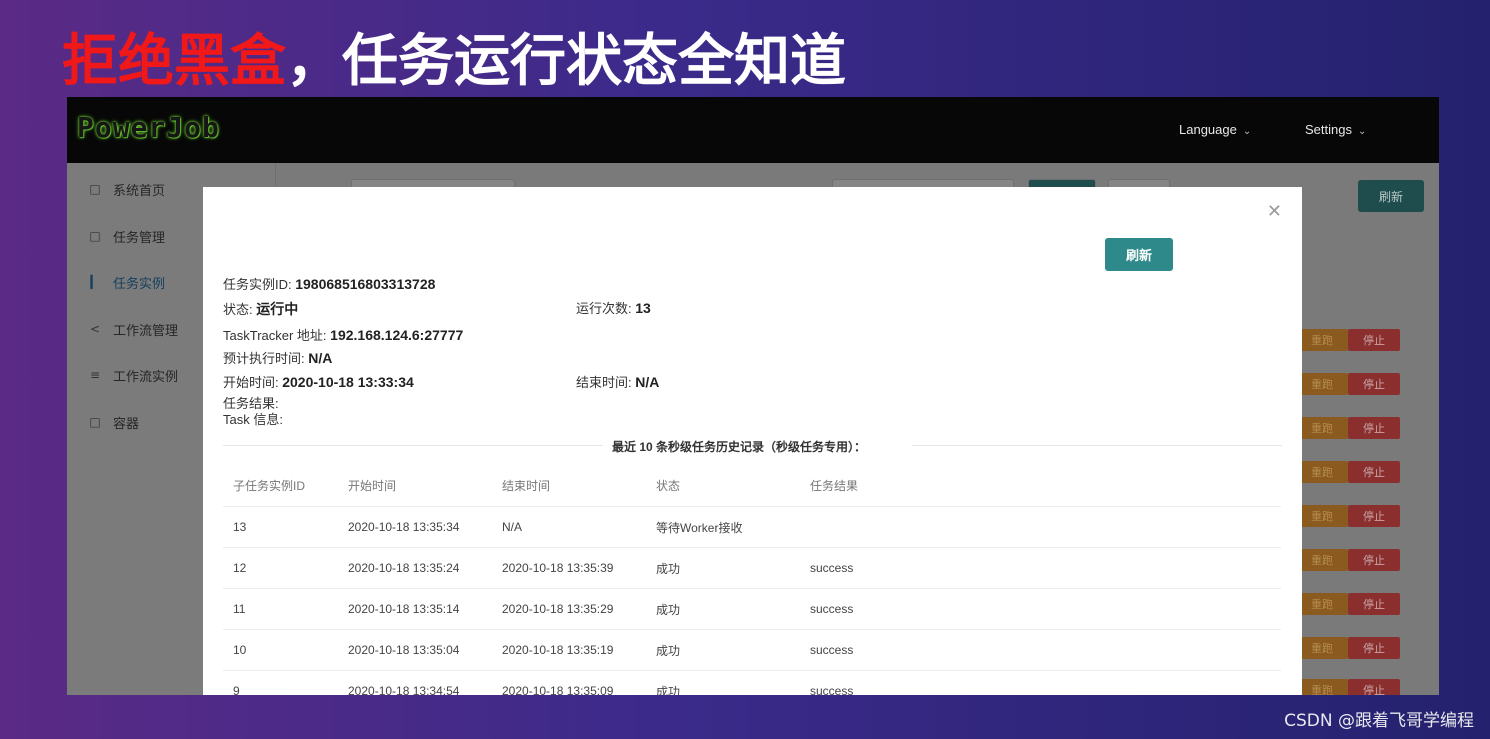  Describe the element at coordinates (1328, 129) in the screenshot. I see `settings-label: Settings` at that location.